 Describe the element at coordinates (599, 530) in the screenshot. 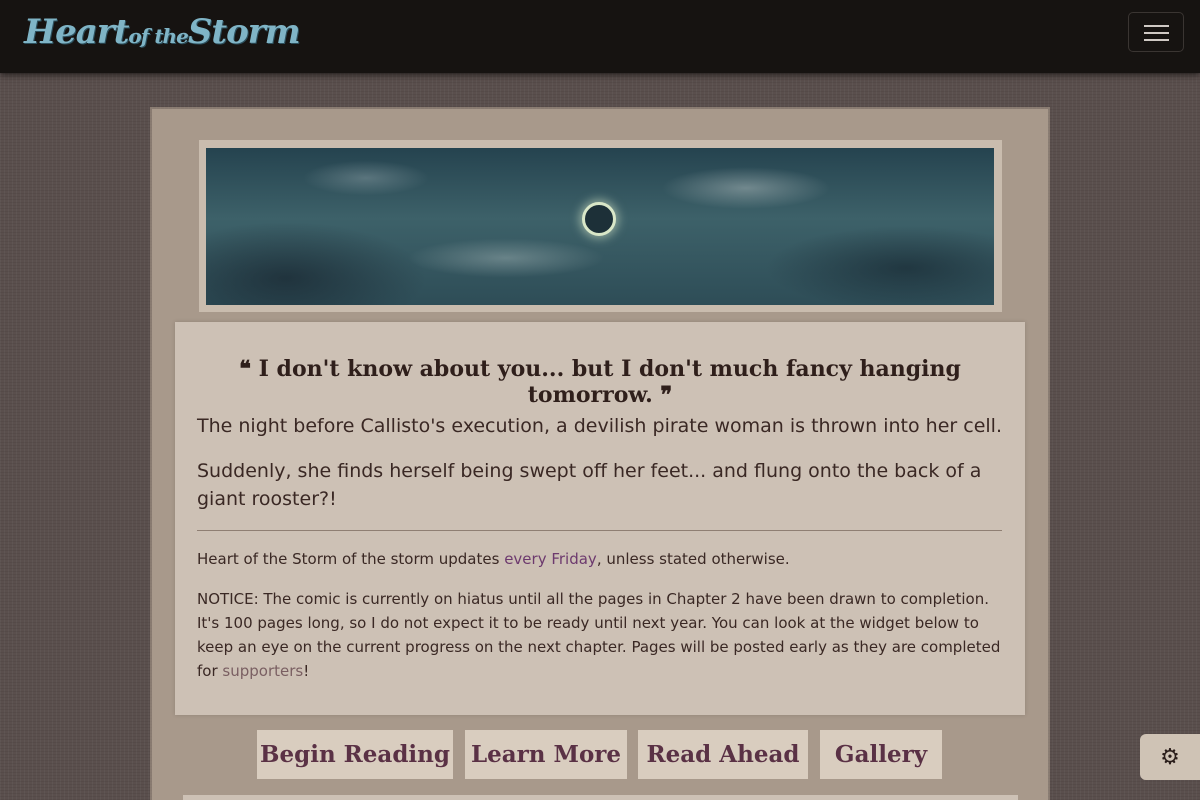

I see `divider` at that location.